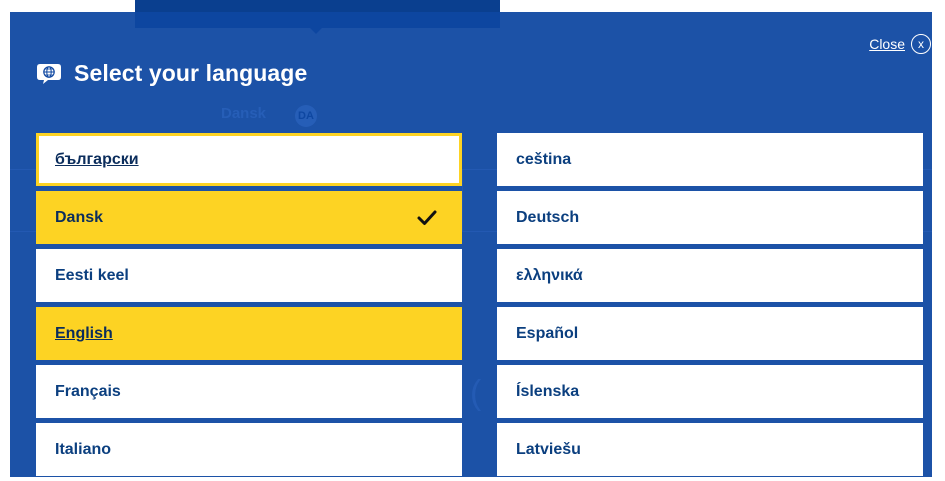  What do you see at coordinates (710, 275) in the screenshot?
I see `language-option-greek: ελληνικά` at bounding box center [710, 275].